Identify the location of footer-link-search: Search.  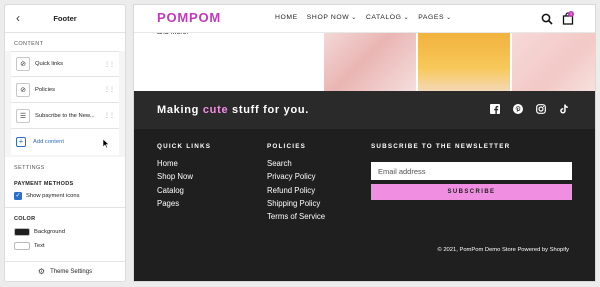
(296, 163).